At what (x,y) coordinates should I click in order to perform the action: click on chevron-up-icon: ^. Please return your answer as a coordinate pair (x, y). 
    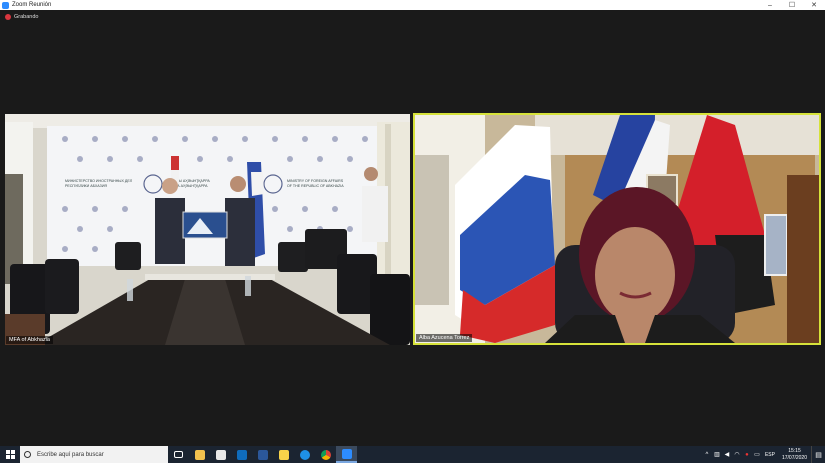
    Looking at the image, I should click on (707, 455).